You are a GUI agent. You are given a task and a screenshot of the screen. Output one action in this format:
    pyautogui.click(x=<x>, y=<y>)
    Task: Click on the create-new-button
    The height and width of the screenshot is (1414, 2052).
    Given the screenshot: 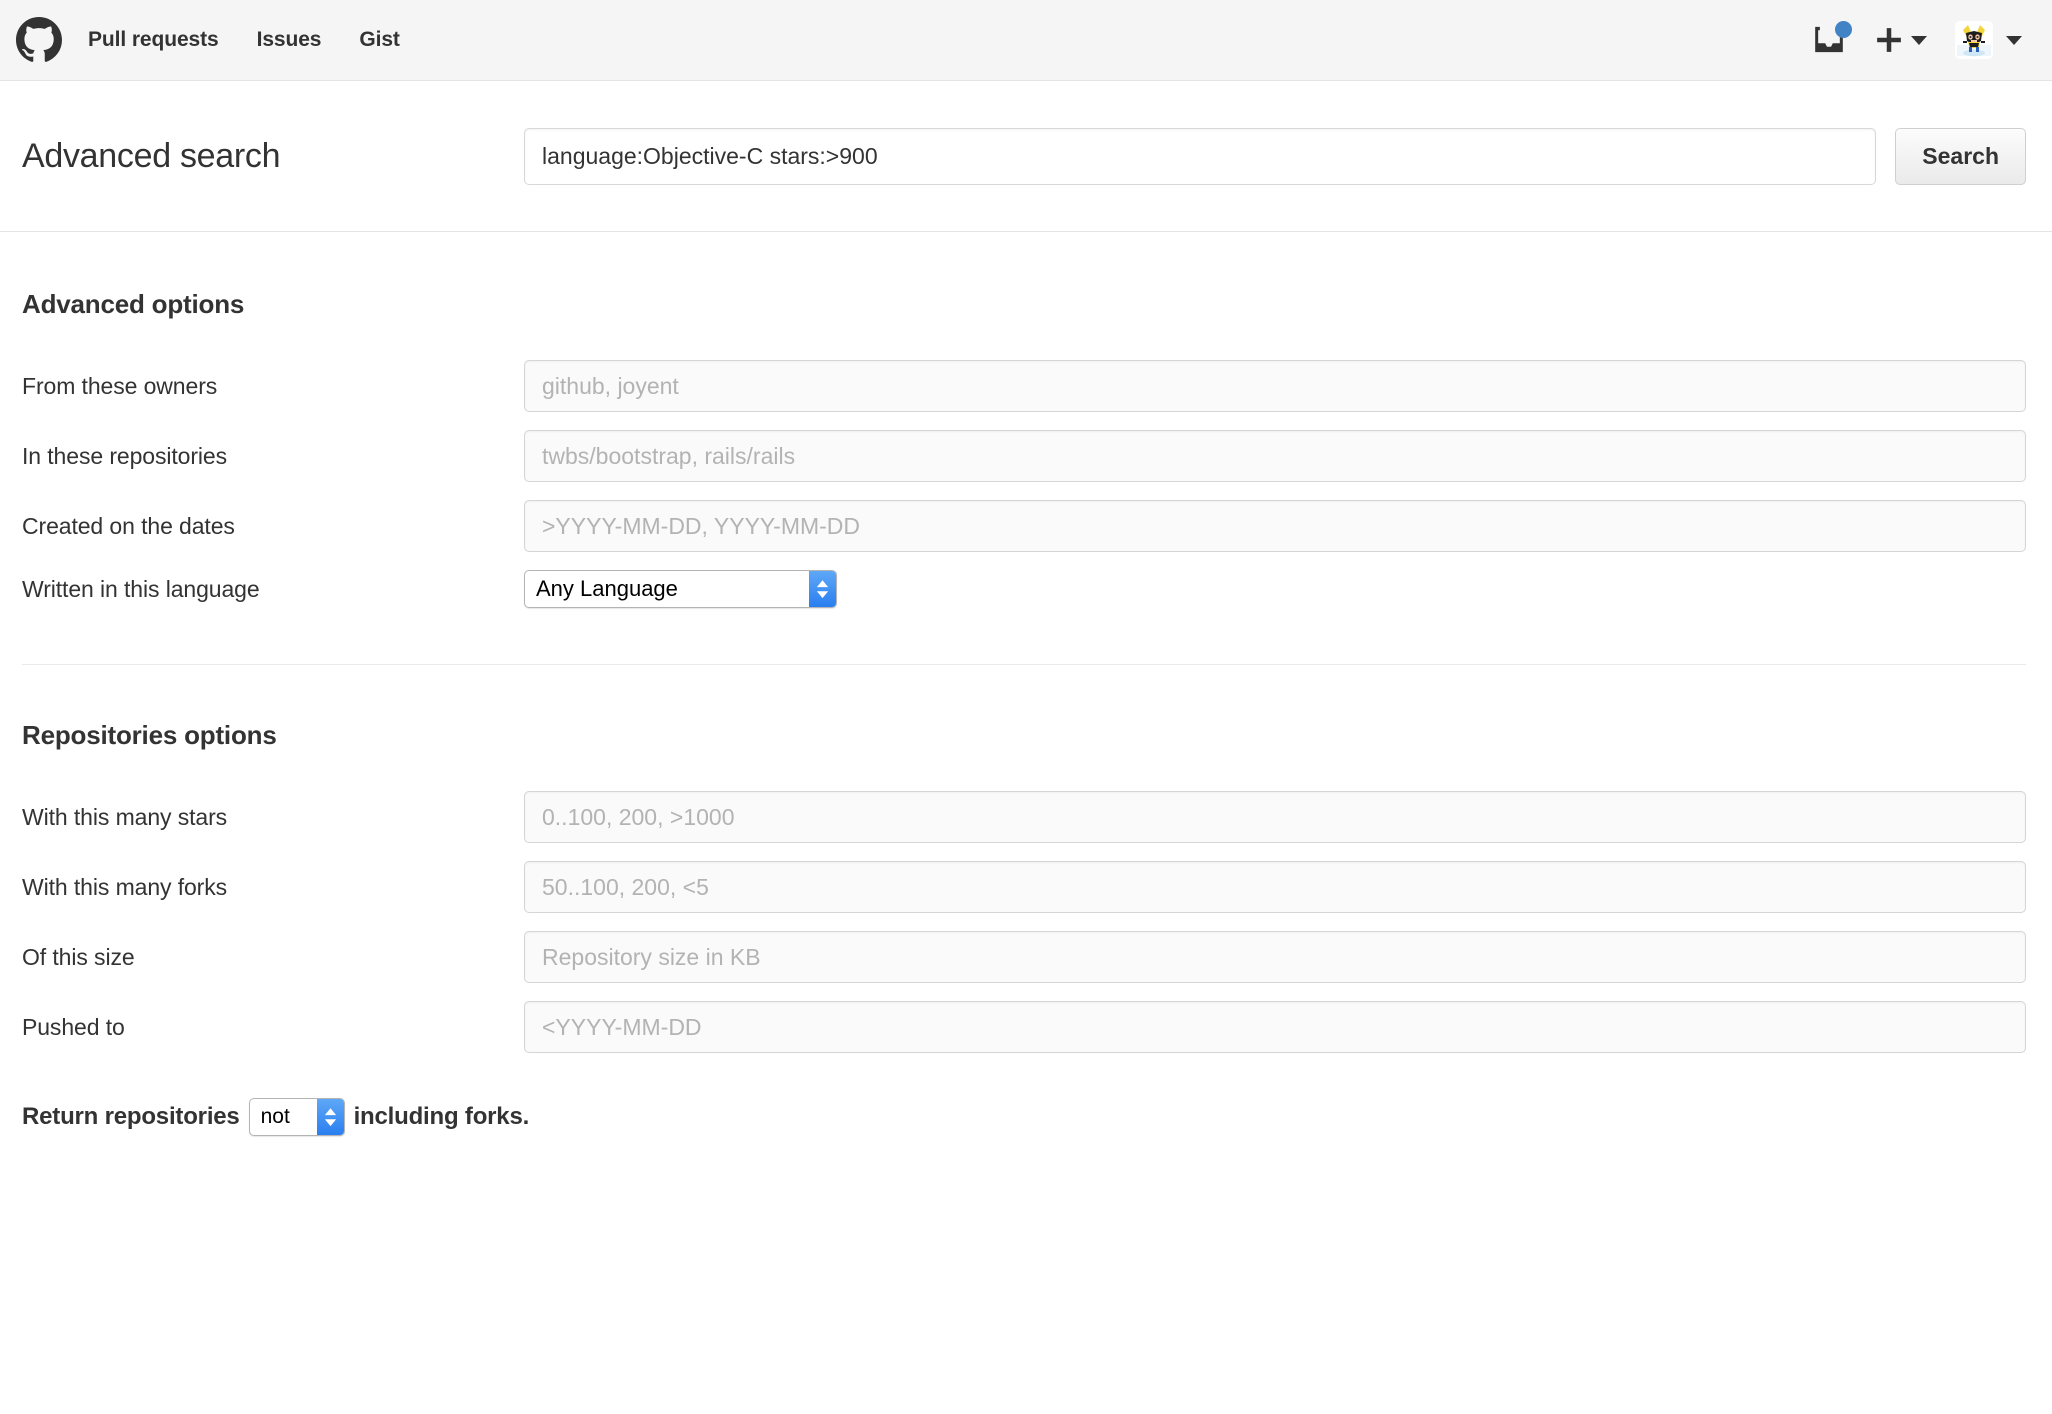 What is the action you would take?
    pyautogui.click(x=1900, y=40)
    